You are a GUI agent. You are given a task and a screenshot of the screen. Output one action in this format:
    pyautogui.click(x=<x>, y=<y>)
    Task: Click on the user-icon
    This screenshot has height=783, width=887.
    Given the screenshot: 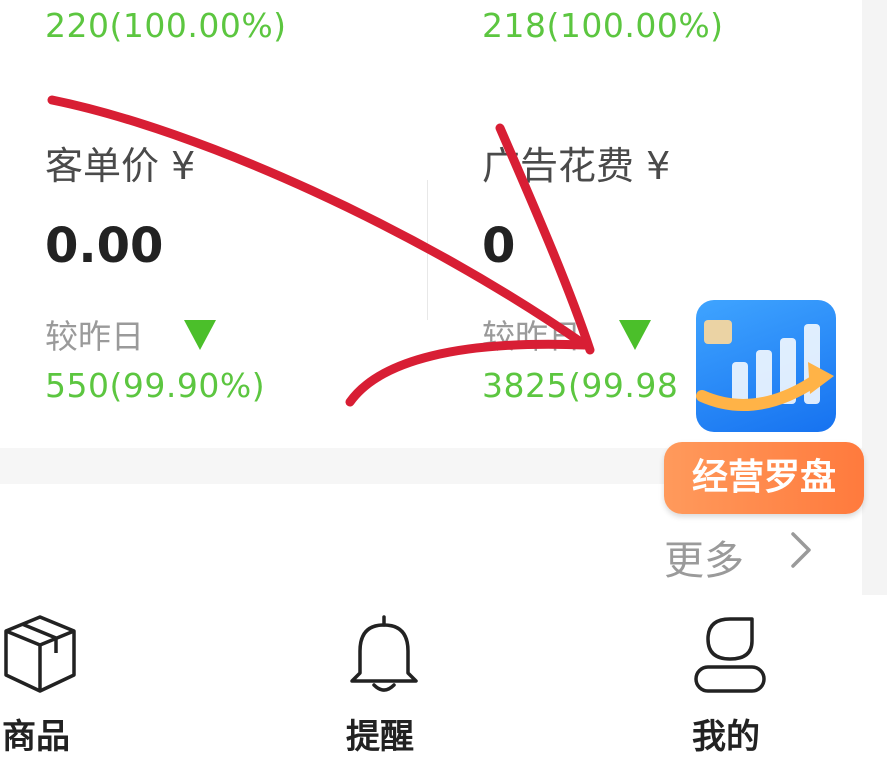 What is the action you would take?
    pyautogui.click(x=730, y=658)
    